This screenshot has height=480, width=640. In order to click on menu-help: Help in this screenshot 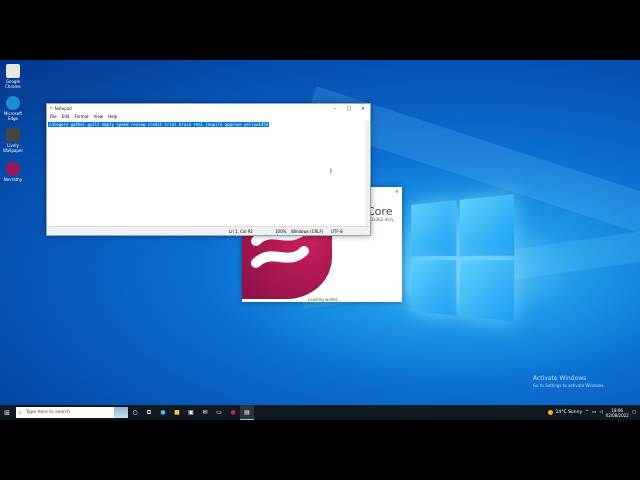, I will do `click(112, 116)`.